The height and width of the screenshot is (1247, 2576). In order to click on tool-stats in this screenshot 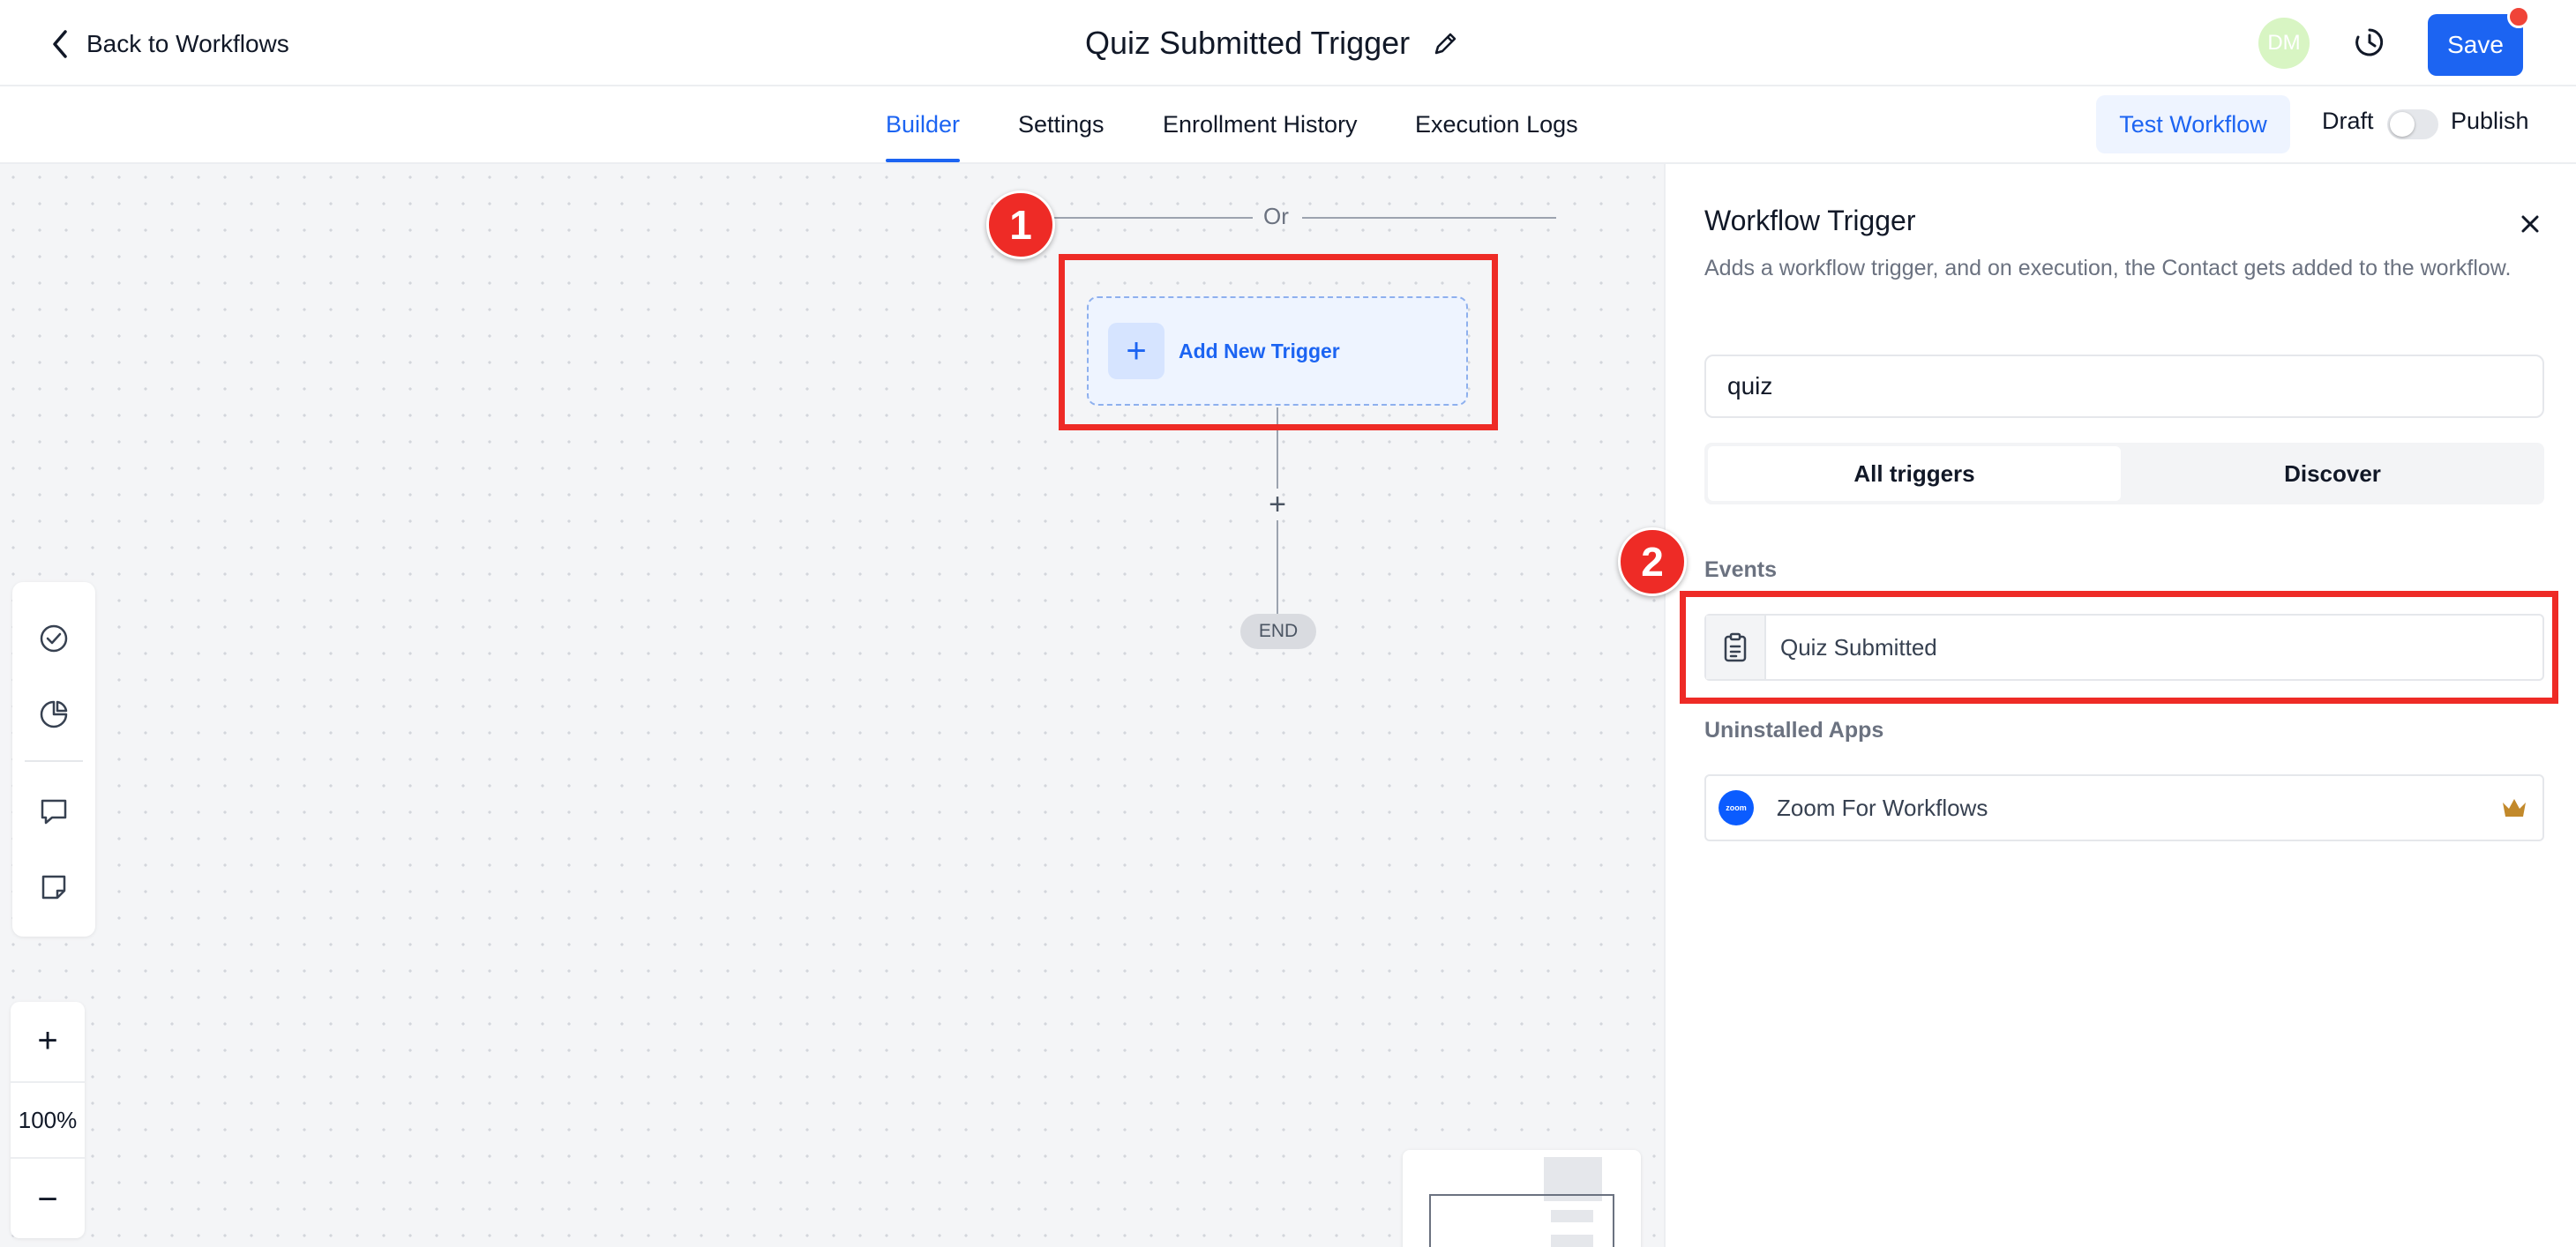, I will do `click(54, 714)`.